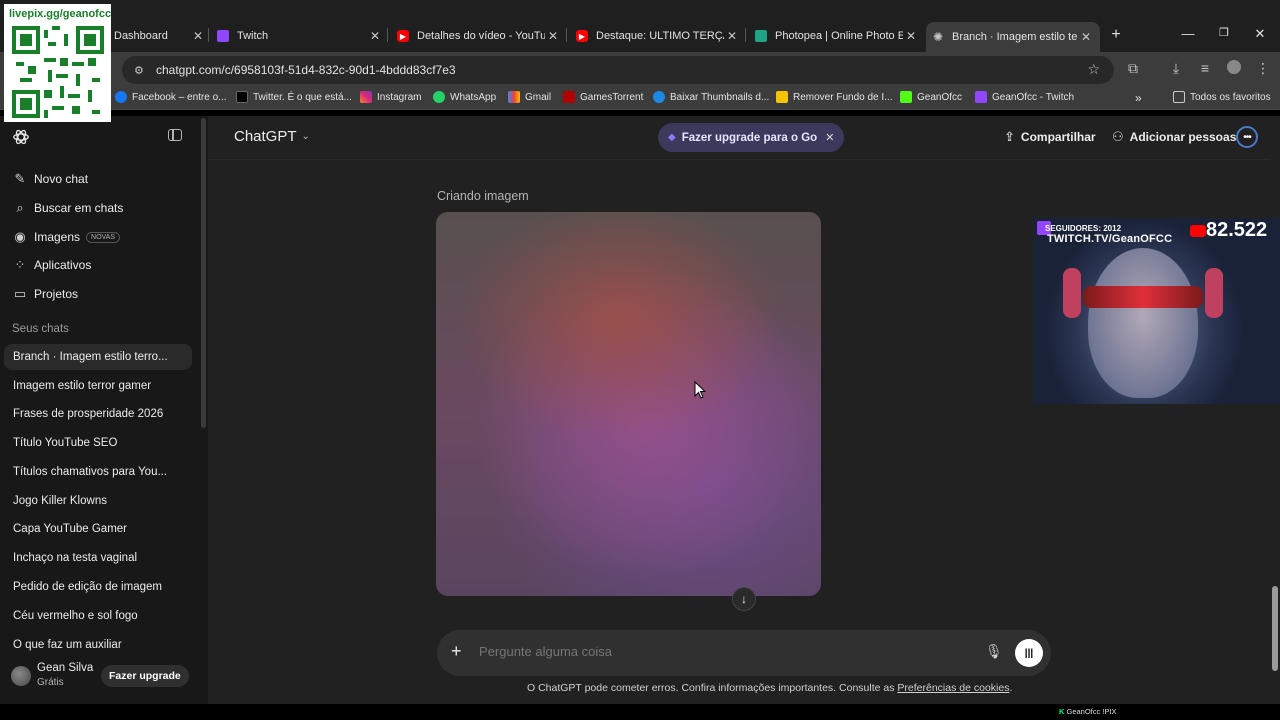 The width and height of the screenshot is (1280, 720). Describe the element at coordinates (931, 97) in the screenshot. I see `bookmark-kick: GeanOfcc` at that location.